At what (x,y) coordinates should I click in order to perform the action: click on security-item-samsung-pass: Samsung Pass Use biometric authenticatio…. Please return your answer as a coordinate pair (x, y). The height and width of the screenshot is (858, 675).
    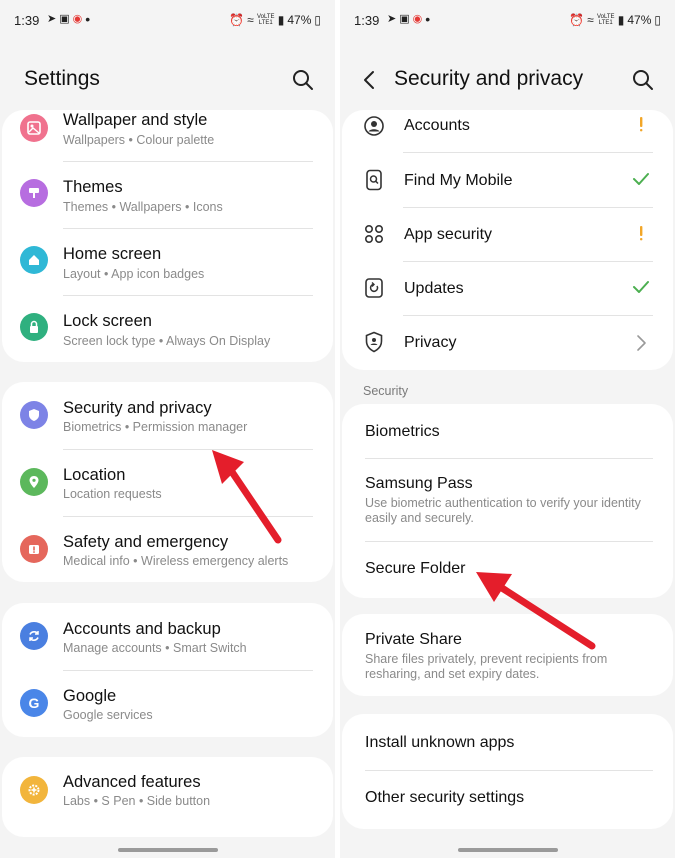
    Looking at the image, I should click on (507, 500).